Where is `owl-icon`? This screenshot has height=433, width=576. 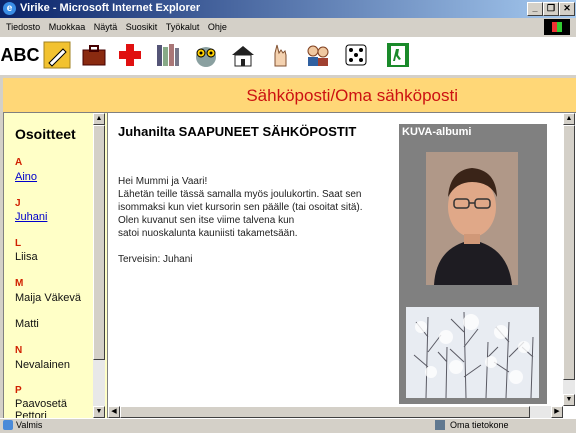
owl-icon is located at coordinates (206, 55).